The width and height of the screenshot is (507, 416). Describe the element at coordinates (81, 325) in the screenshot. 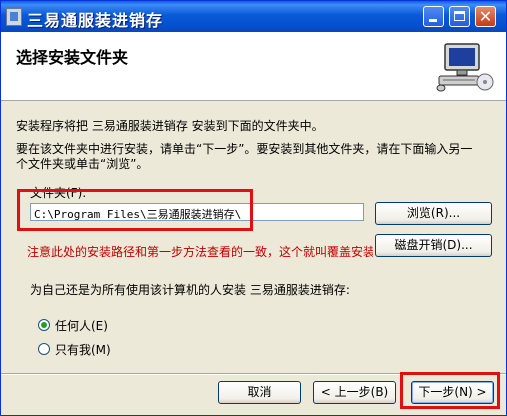

I see `radio-everyone-label: 任何人(E)` at that location.